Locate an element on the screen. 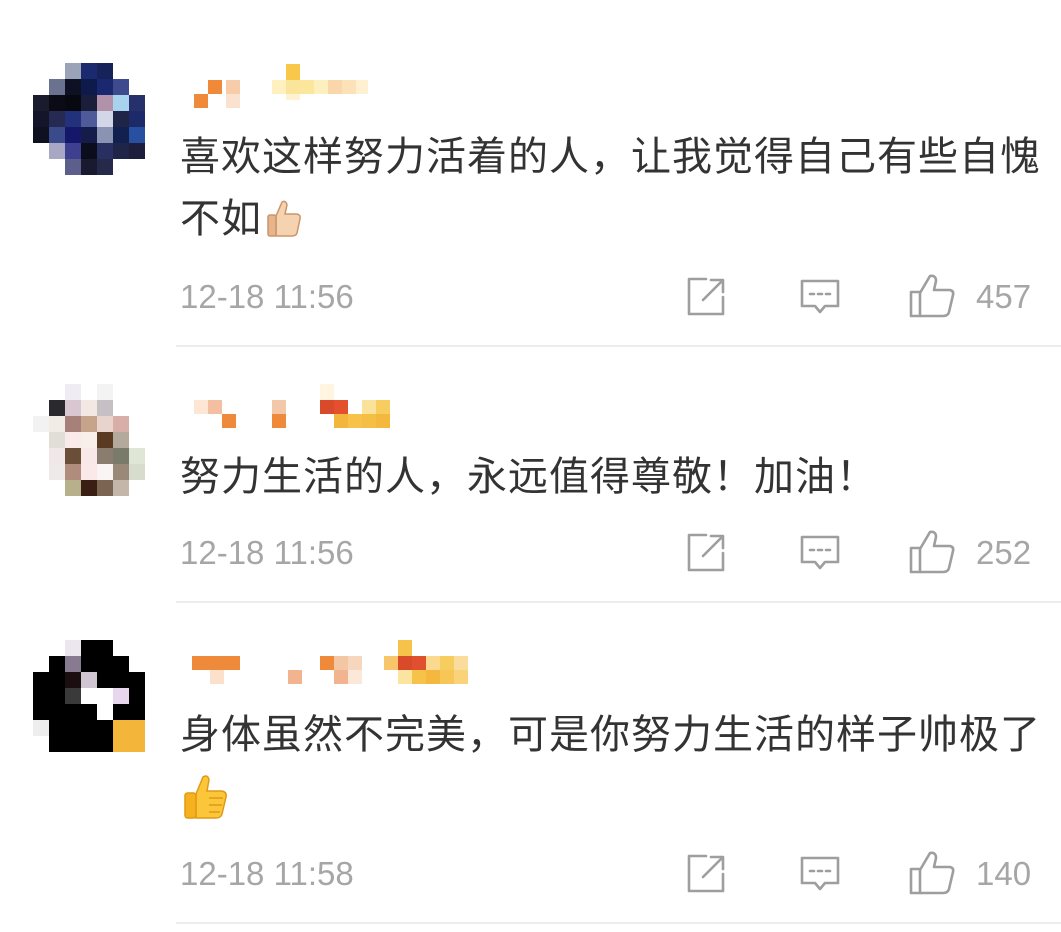 This screenshot has width=1061, height=932. like-count: 457 is located at coordinates (1004, 296).